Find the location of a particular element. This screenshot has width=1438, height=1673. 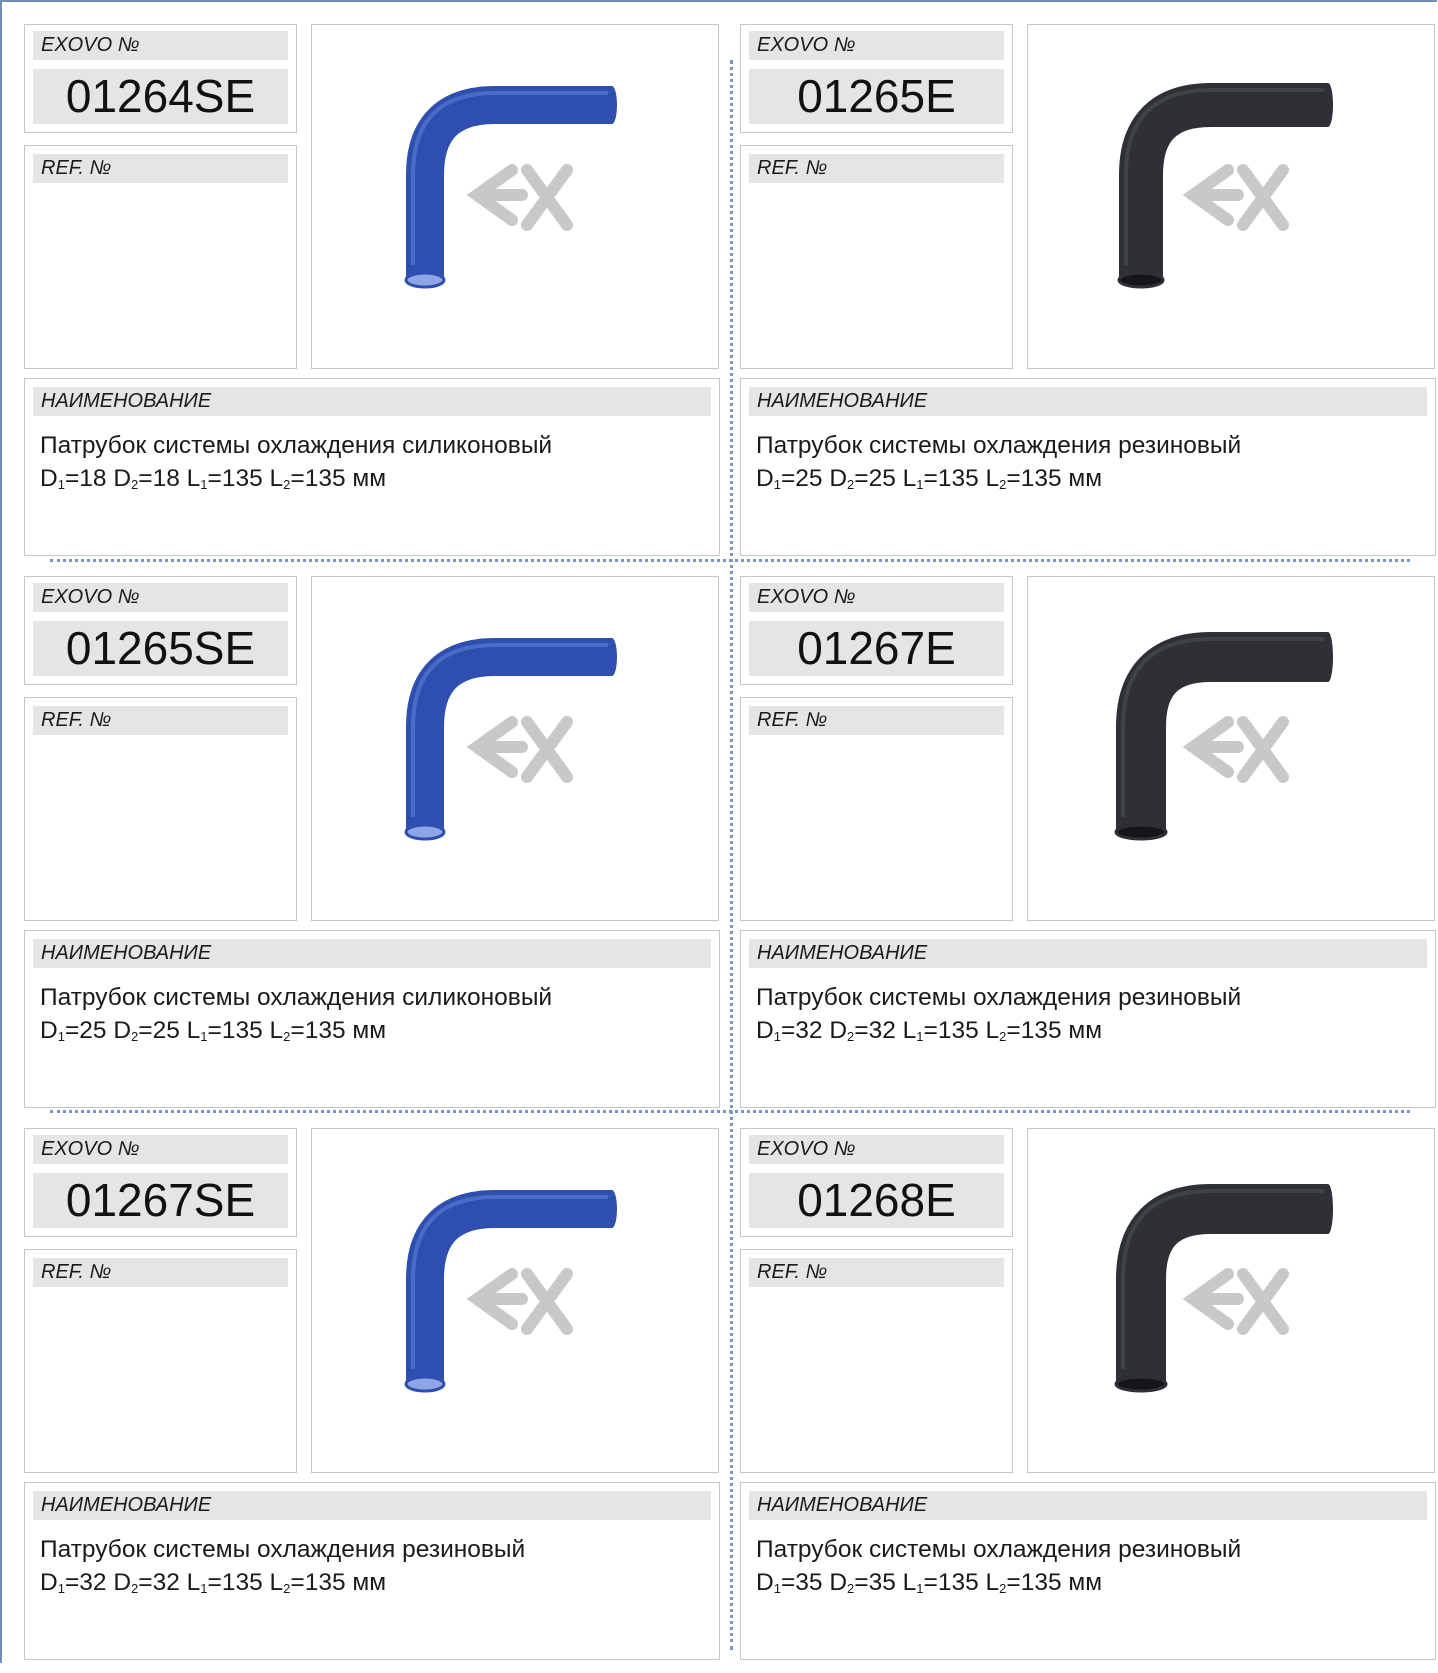

product-code: 01265E is located at coordinates (876, 96).